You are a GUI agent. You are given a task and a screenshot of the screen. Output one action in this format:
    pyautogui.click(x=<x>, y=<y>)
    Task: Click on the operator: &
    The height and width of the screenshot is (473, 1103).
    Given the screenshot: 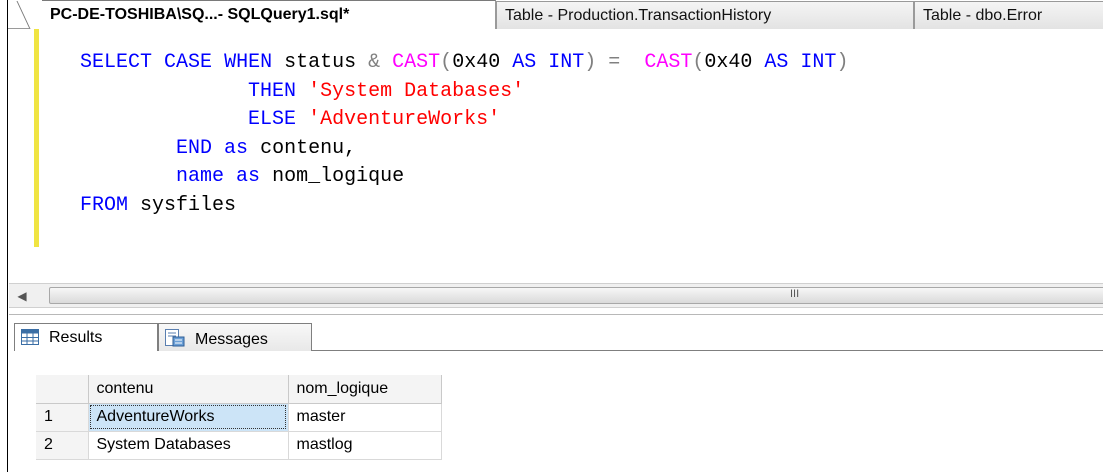 What is the action you would take?
    pyautogui.click(x=374, y=62)
    